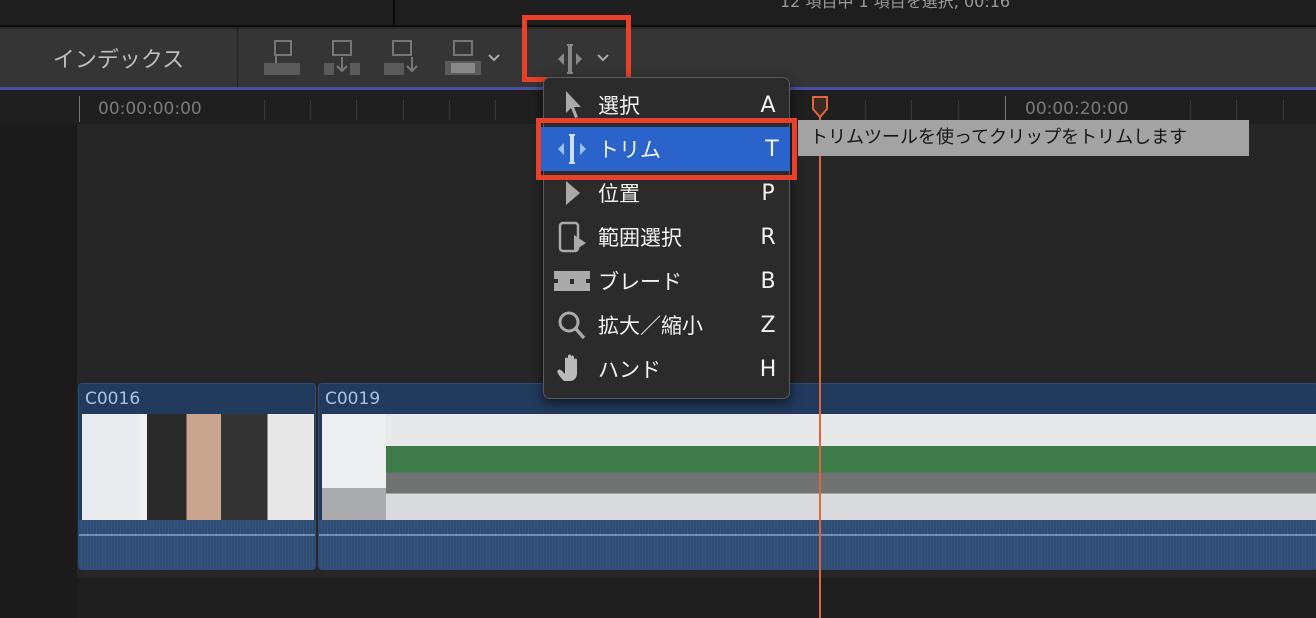 This screenshot has height=618, width=1316. Describe the element at coordinates (768, 237) in the screenshot. I see `shortcut-key: R` at that location.